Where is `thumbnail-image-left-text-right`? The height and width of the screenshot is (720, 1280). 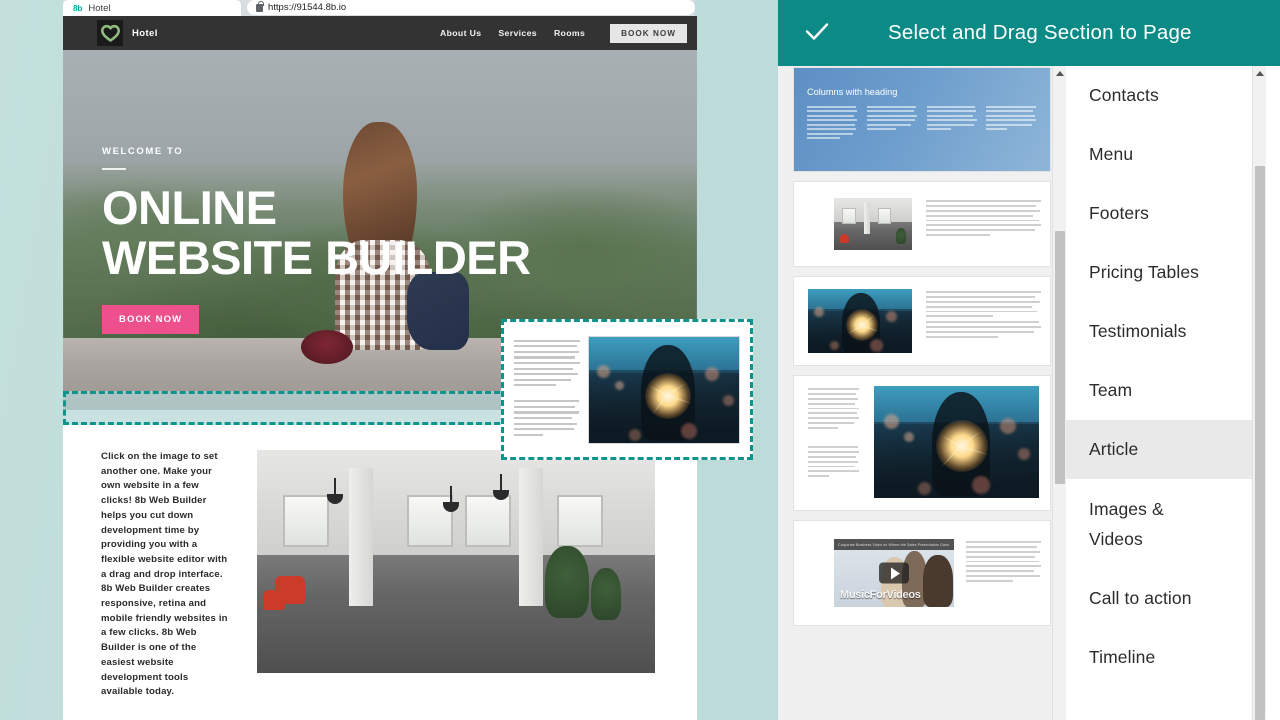 thumbnail-image-left-text-right is located at coordinates (922, 224).